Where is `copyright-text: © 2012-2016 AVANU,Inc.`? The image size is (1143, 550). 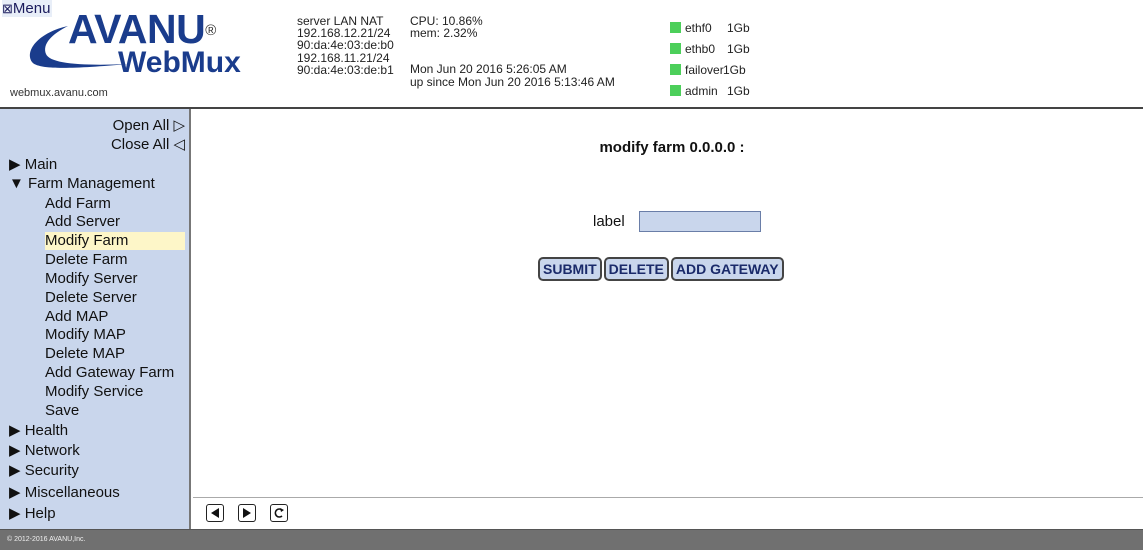 copyright-text: © 2012-2016 AVANU,Inc. is located at coordinates (46, 539).